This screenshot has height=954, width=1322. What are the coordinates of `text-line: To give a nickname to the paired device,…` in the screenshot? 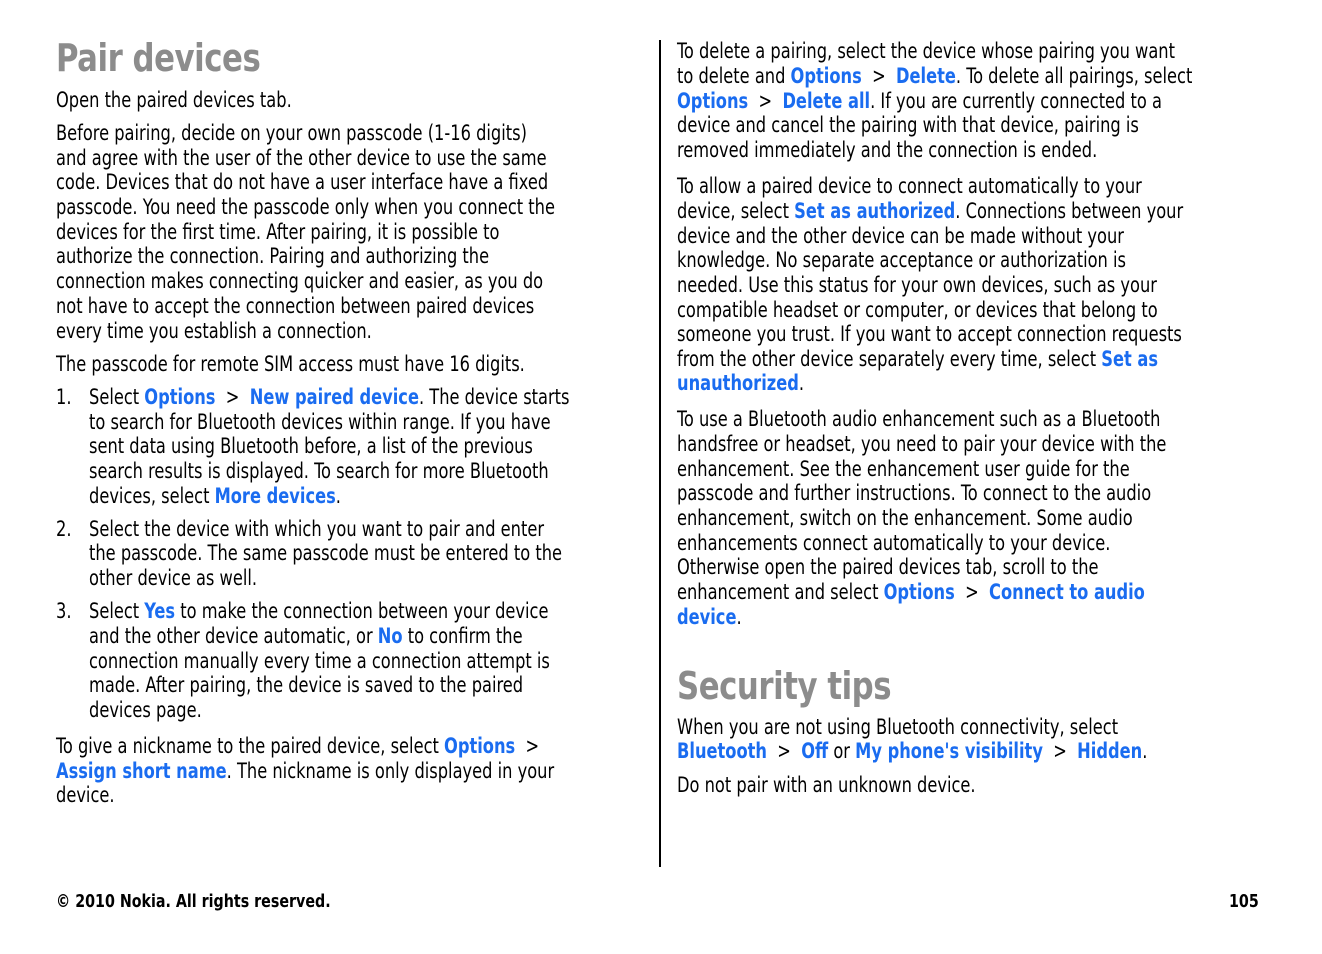 It's located at (297, 746).